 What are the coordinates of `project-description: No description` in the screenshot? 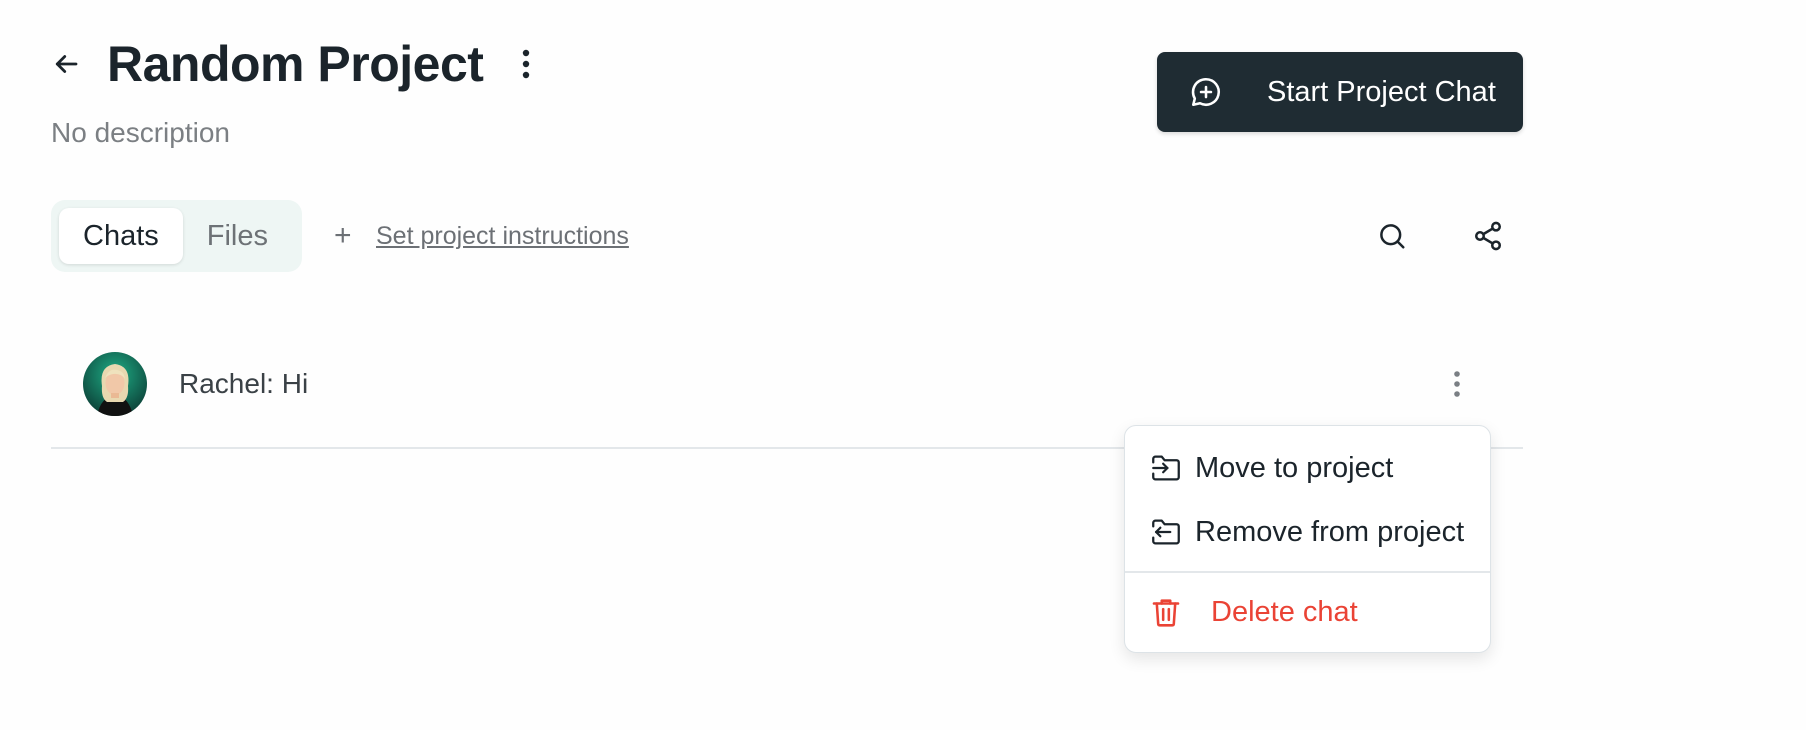 It's located at (140, 132).